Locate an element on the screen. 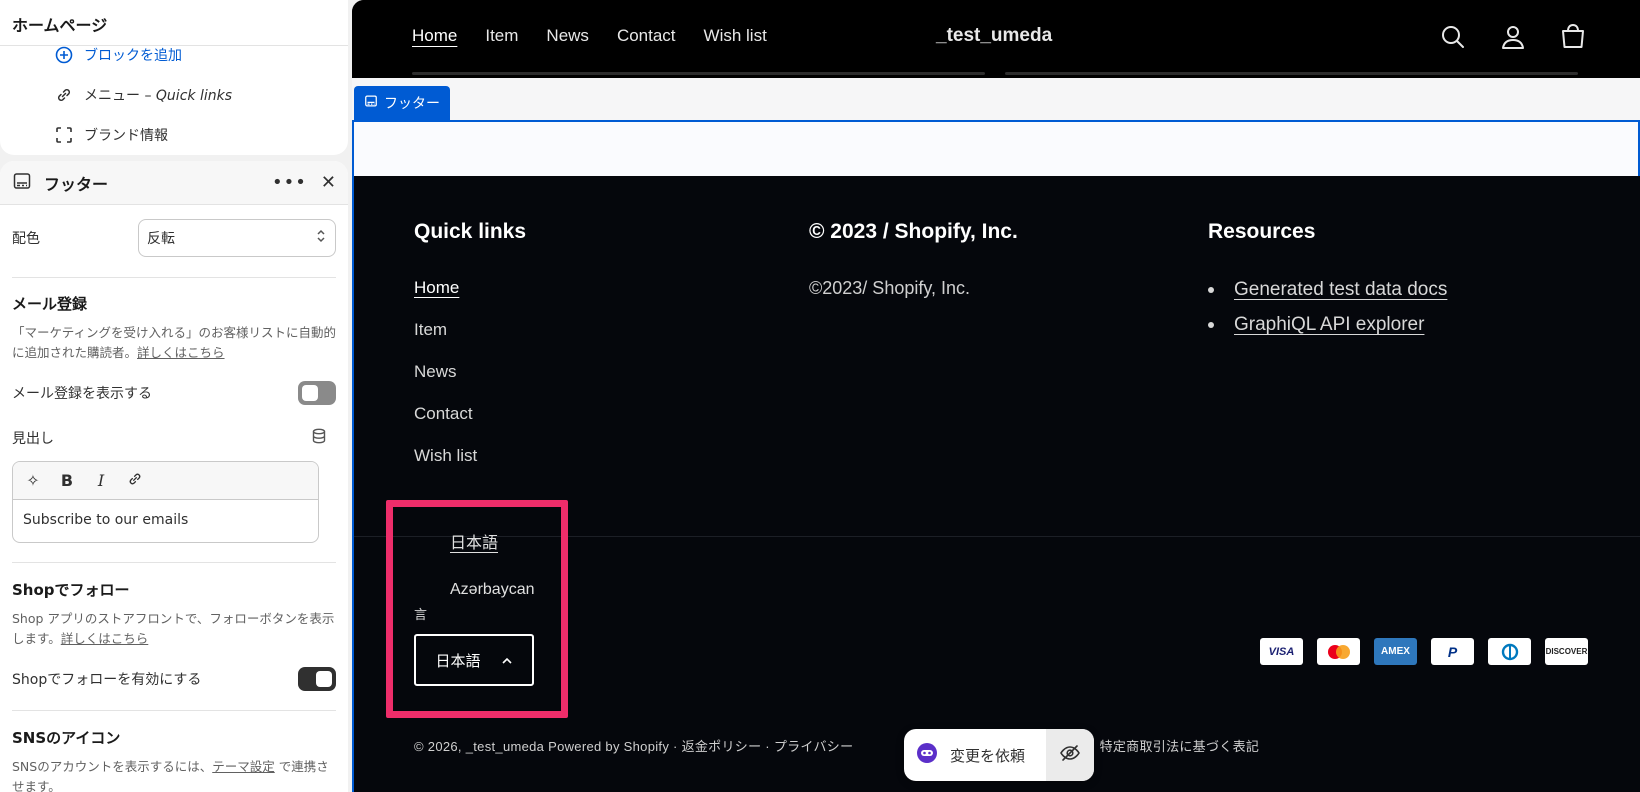  eye-off-icon is located at coordinates (1070, 755).